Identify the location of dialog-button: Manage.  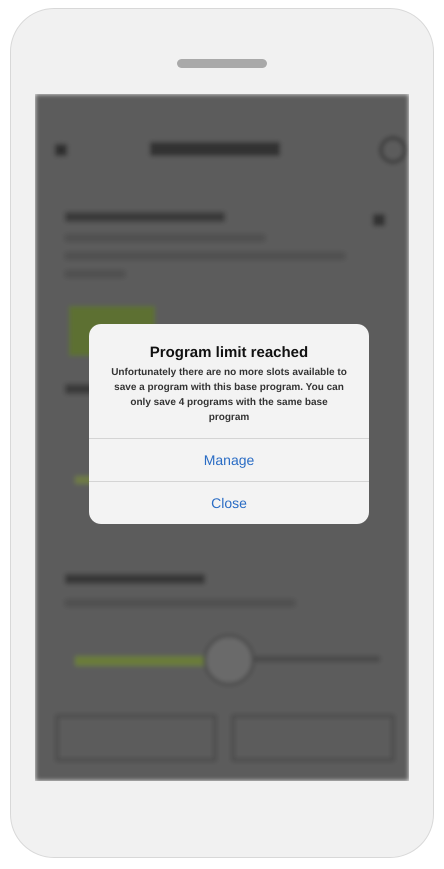
(229, 459).